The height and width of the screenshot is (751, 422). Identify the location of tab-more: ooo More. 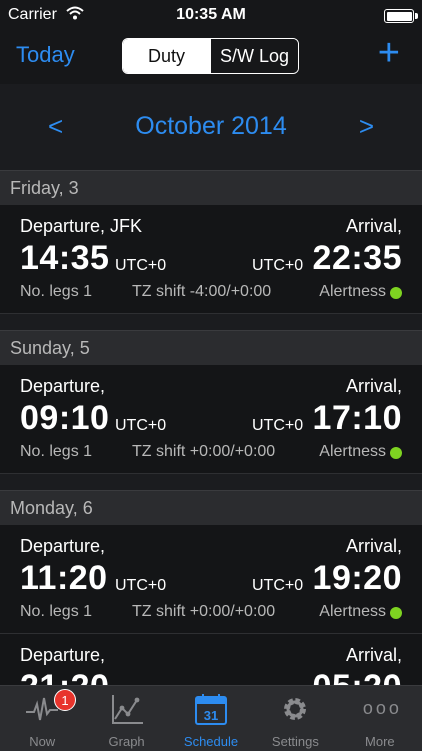
(380, 718).